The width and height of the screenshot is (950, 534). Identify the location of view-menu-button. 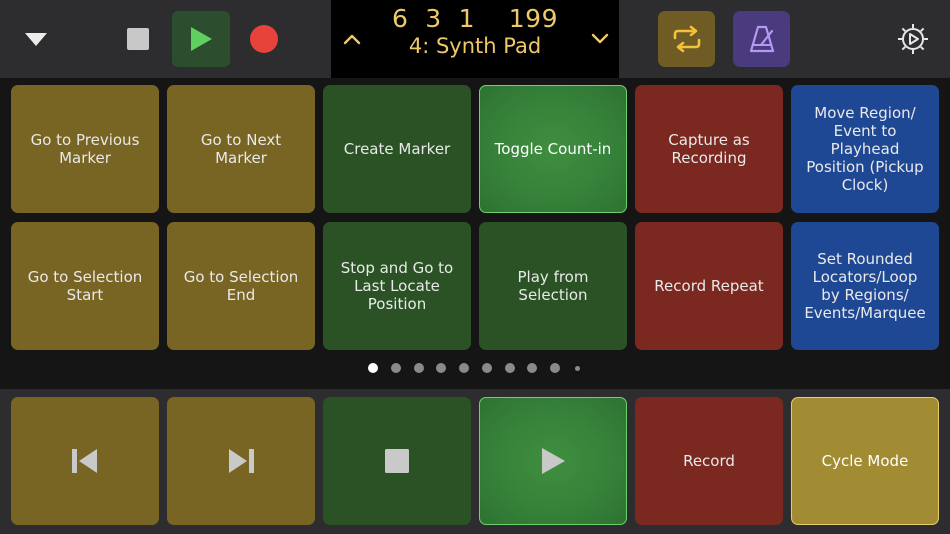
(36, 39).